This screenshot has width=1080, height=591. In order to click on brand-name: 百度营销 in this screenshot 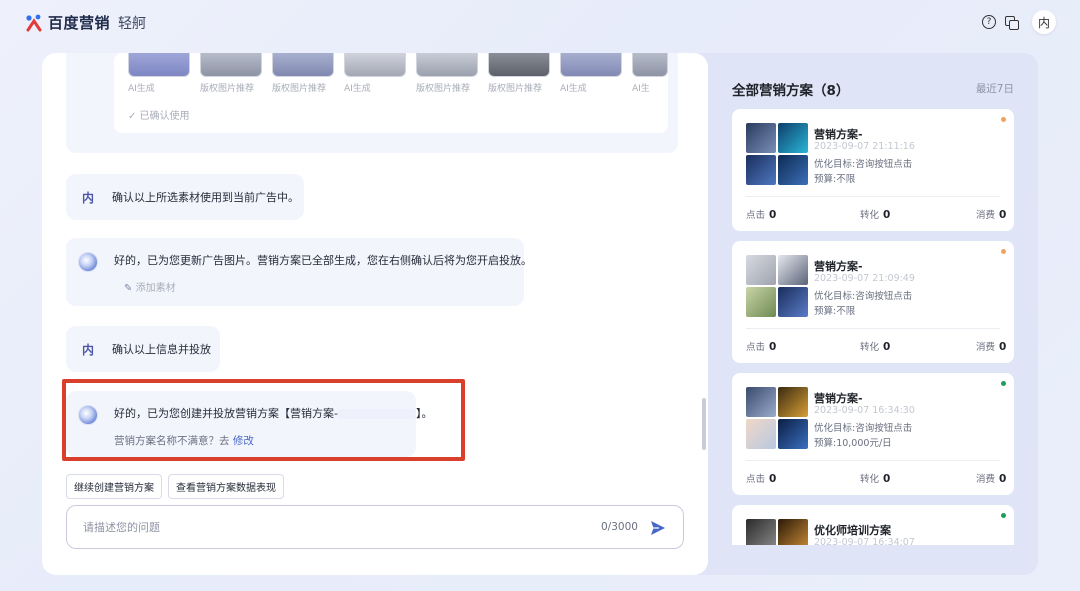, I will do `click(79, 23)`.